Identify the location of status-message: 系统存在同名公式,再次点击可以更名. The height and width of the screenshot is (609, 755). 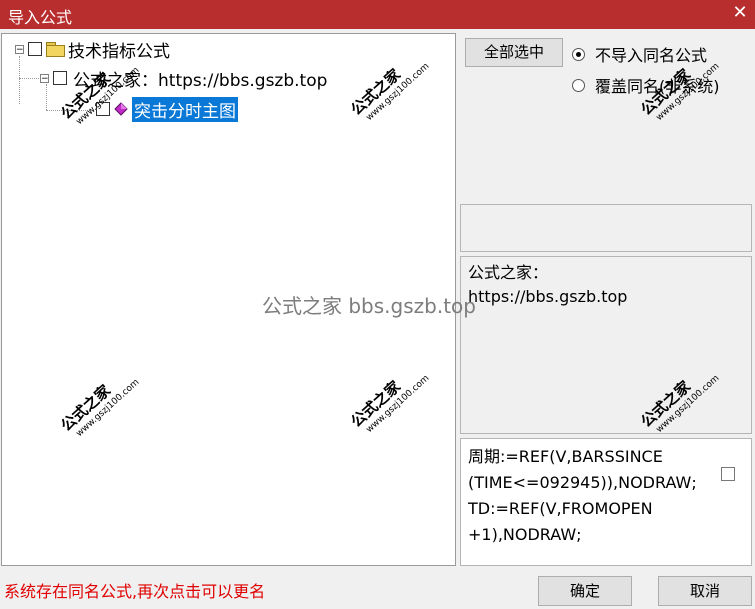
(135, 591).